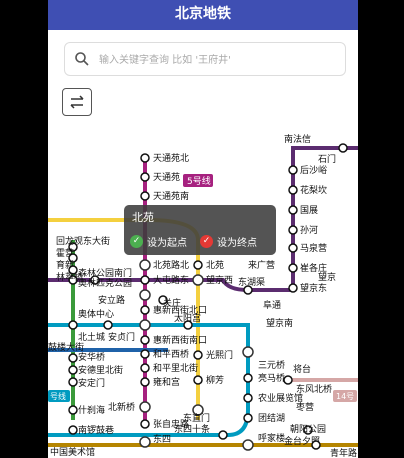  What do you see at coordinates (180, 340) in the screenshot?
I see `station-label: 惠新西街南口` at bounding box center [180, 340].